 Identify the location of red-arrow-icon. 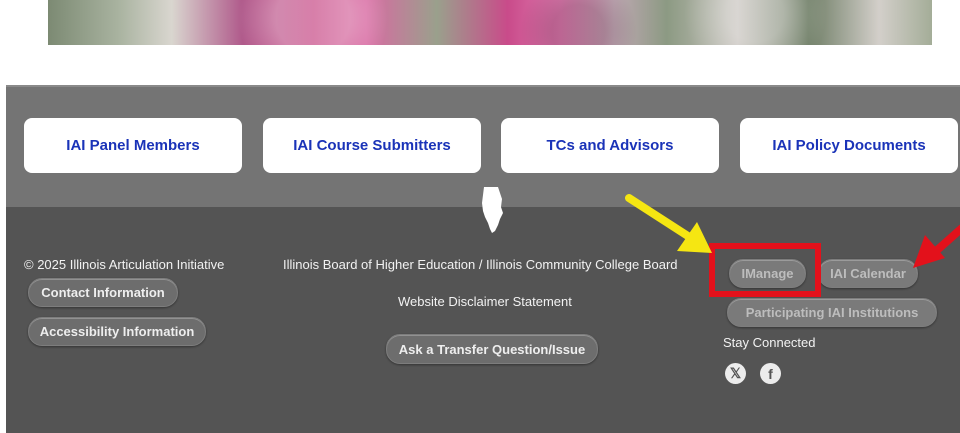
(936, 246).